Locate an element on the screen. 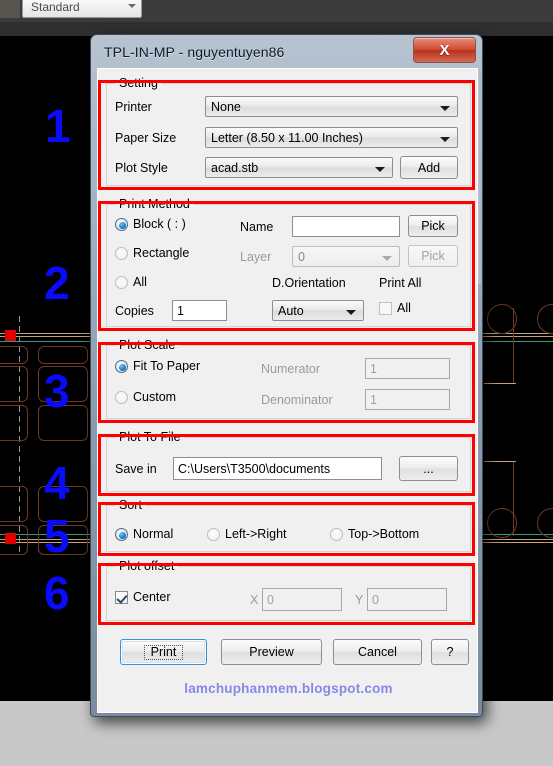 This screenshot has height=766, width=553. radio-block-label: Block ( : ) is located at coordinates (159, 224).